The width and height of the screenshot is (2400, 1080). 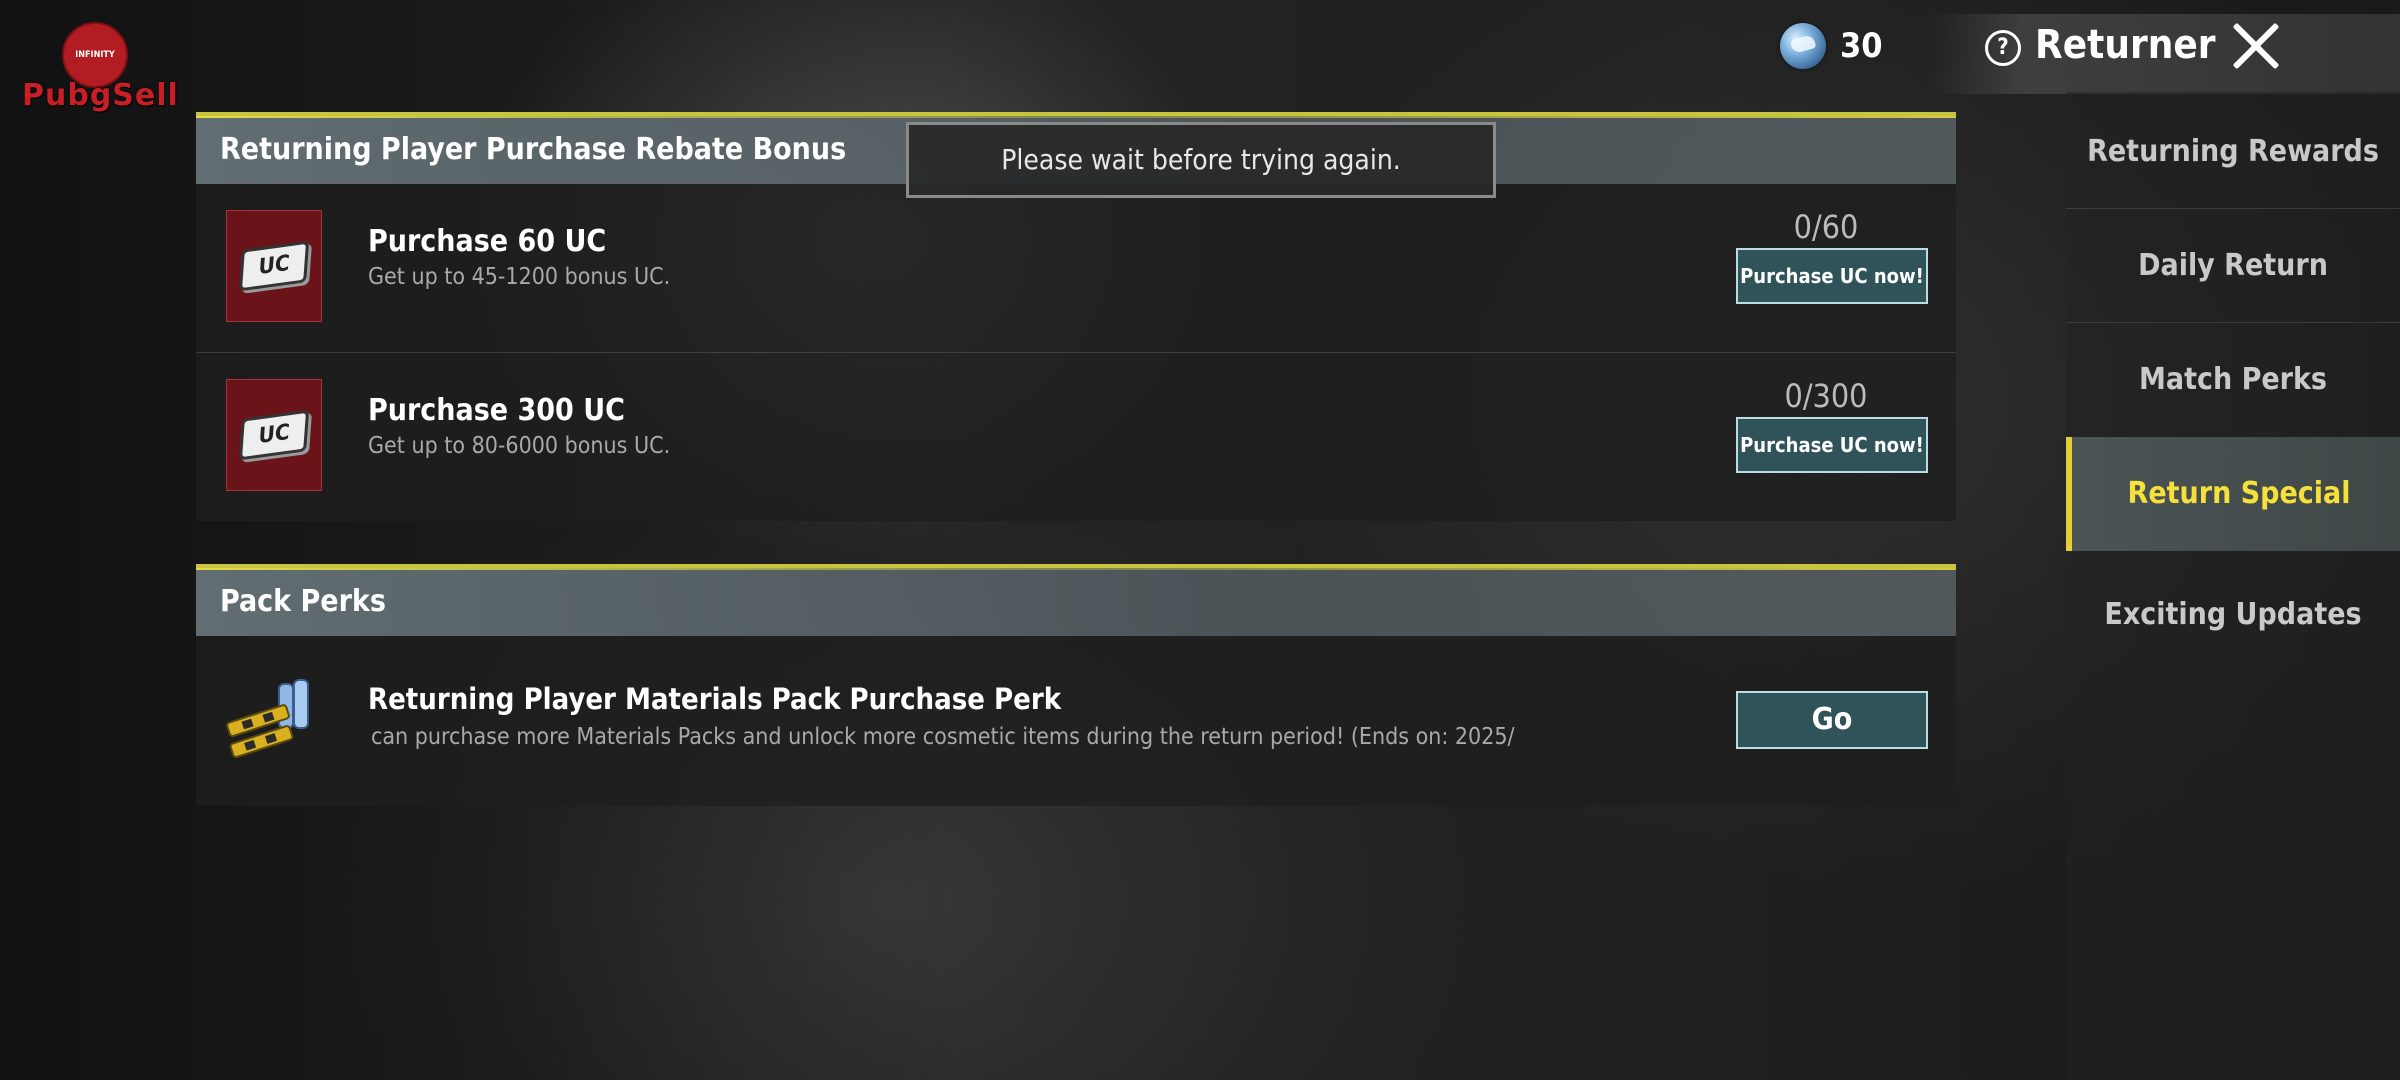 I want to click on sidebar-item-label: Returning Rewards, so click(x=2233, y=151).